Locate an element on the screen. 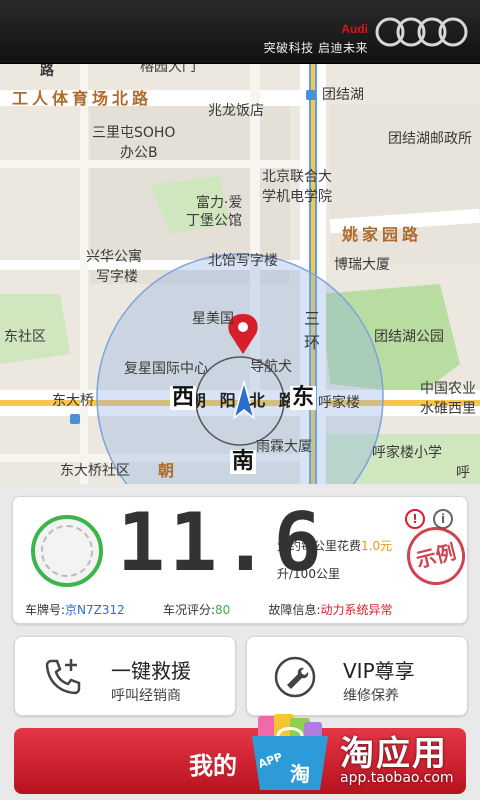 The image size is (480, 800). rescue-title: 一键救援 is located at coordinates (151, 671).